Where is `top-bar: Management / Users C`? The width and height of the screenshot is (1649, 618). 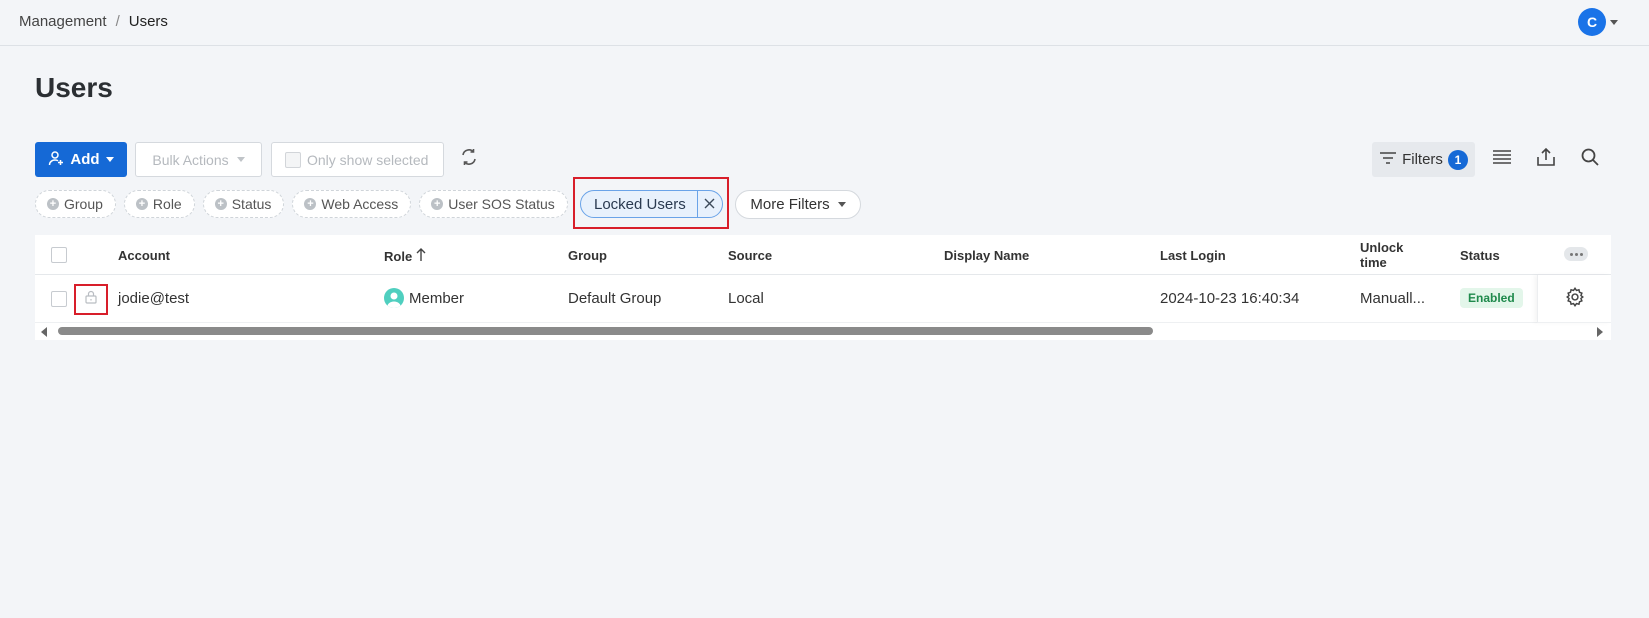
top-bar: Management / Users C is located at coordinates (824, 23).